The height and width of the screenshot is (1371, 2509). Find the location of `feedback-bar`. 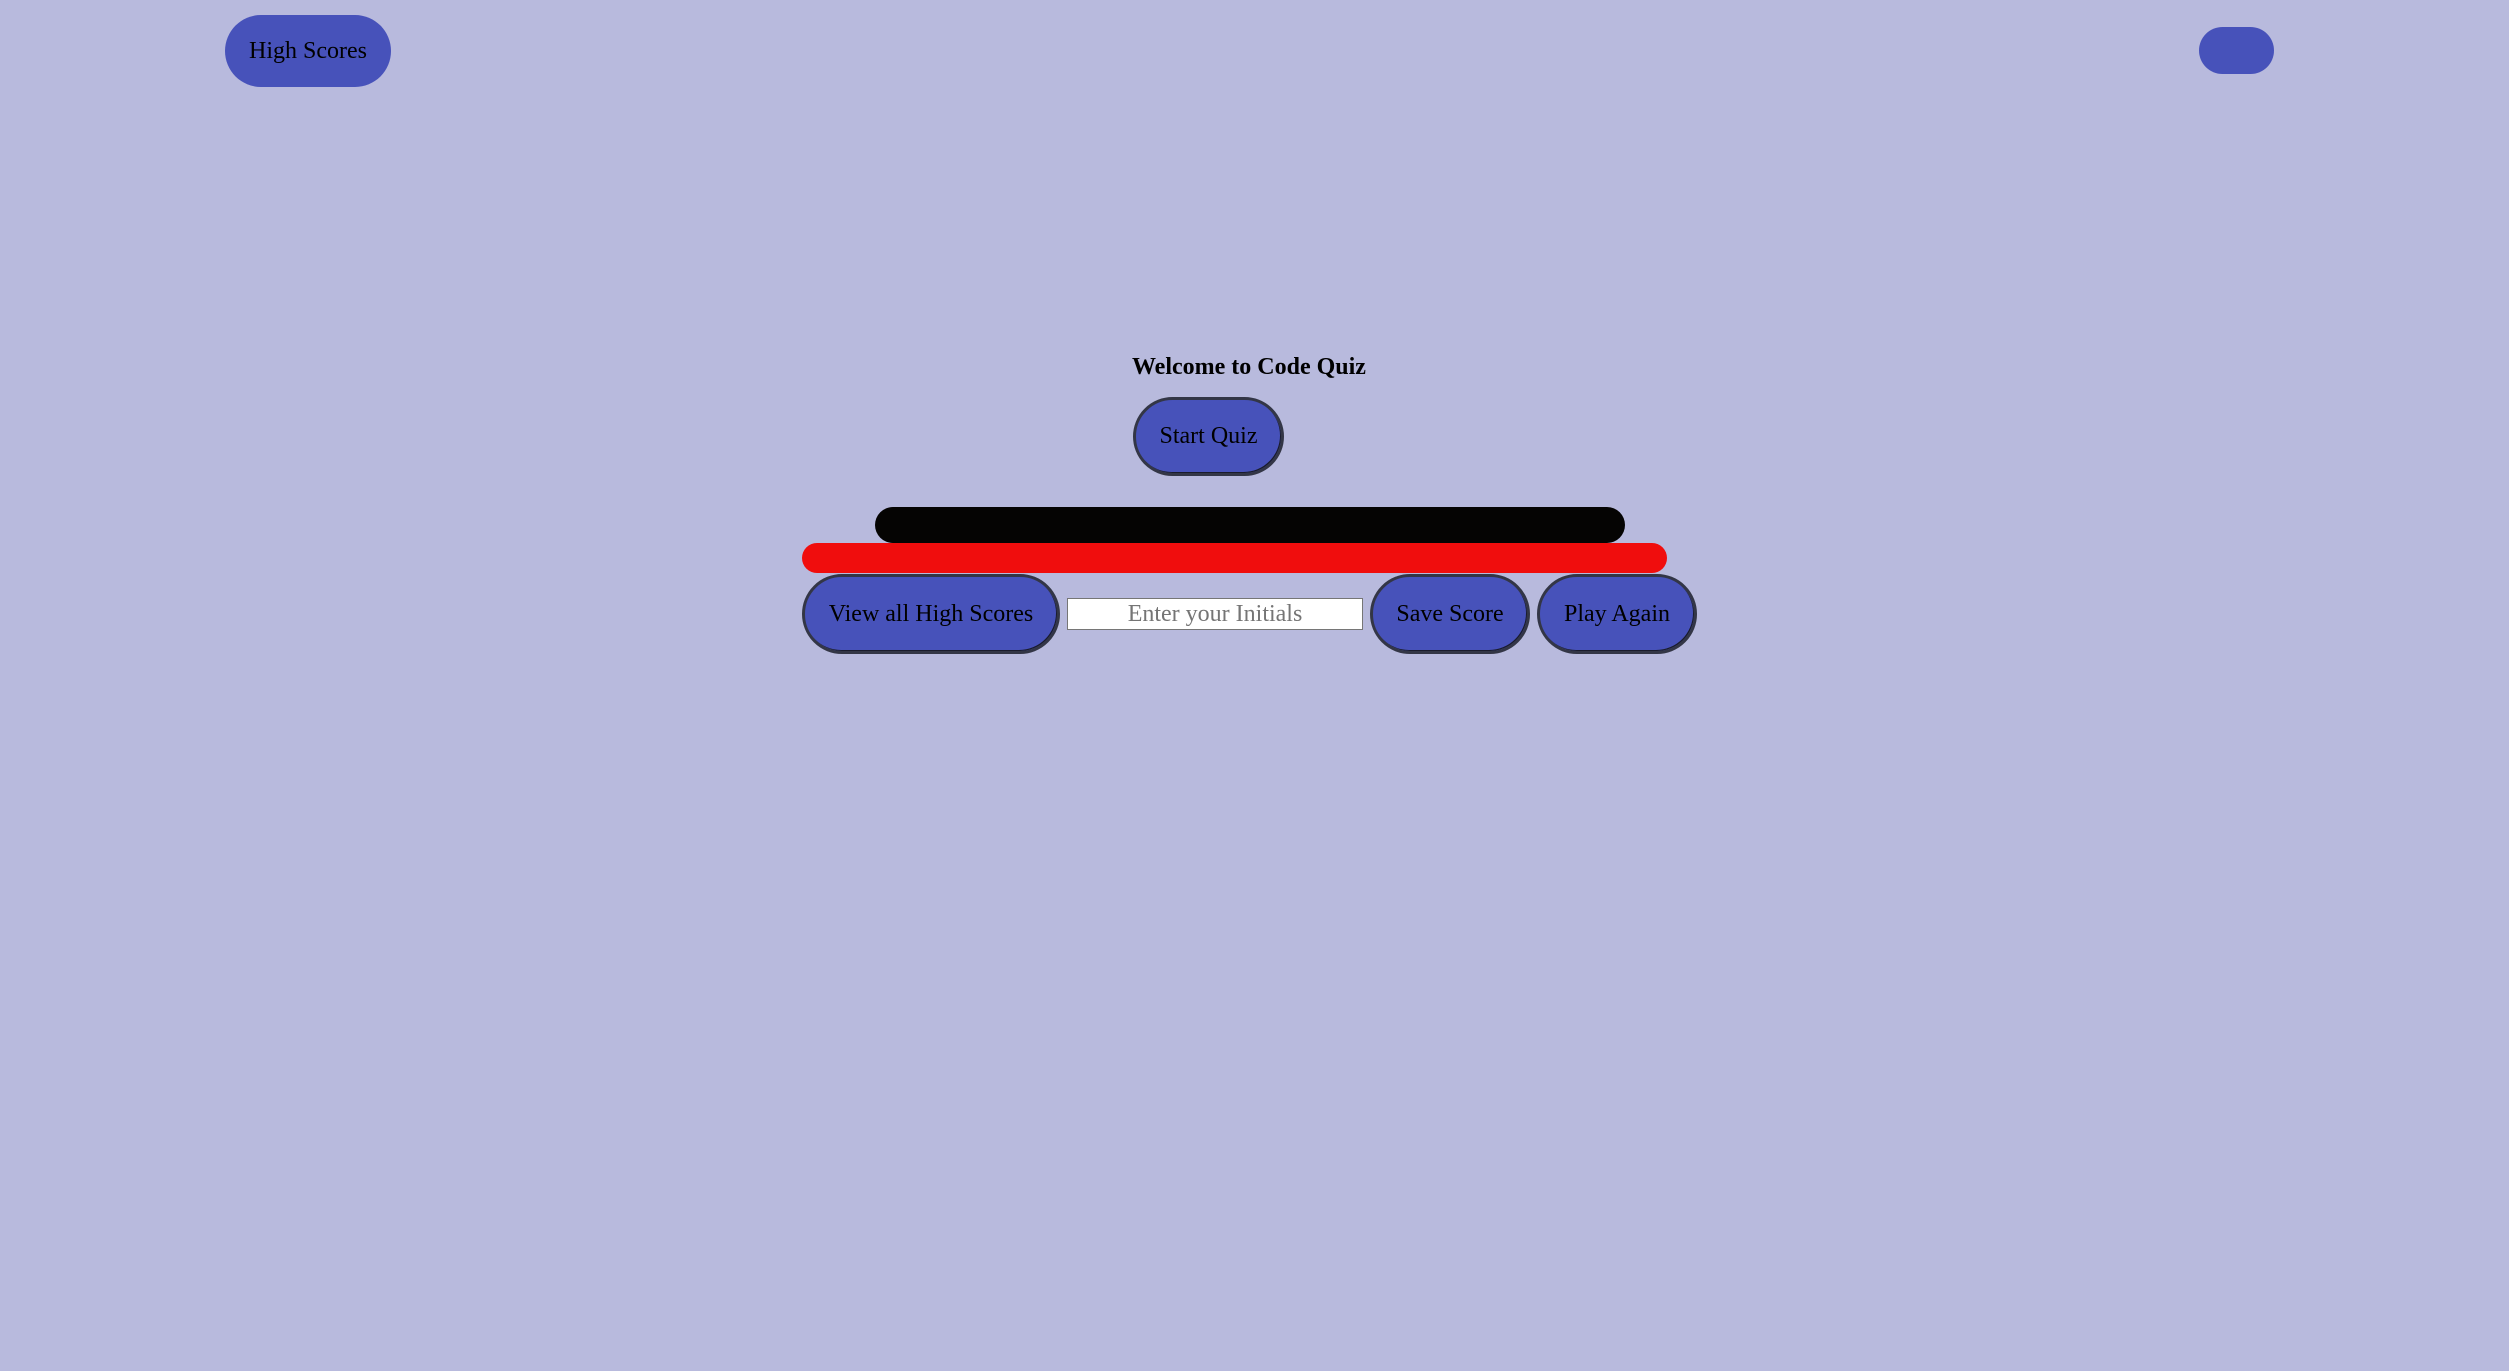

feedback-bar is located at coordinates (1234, 558).